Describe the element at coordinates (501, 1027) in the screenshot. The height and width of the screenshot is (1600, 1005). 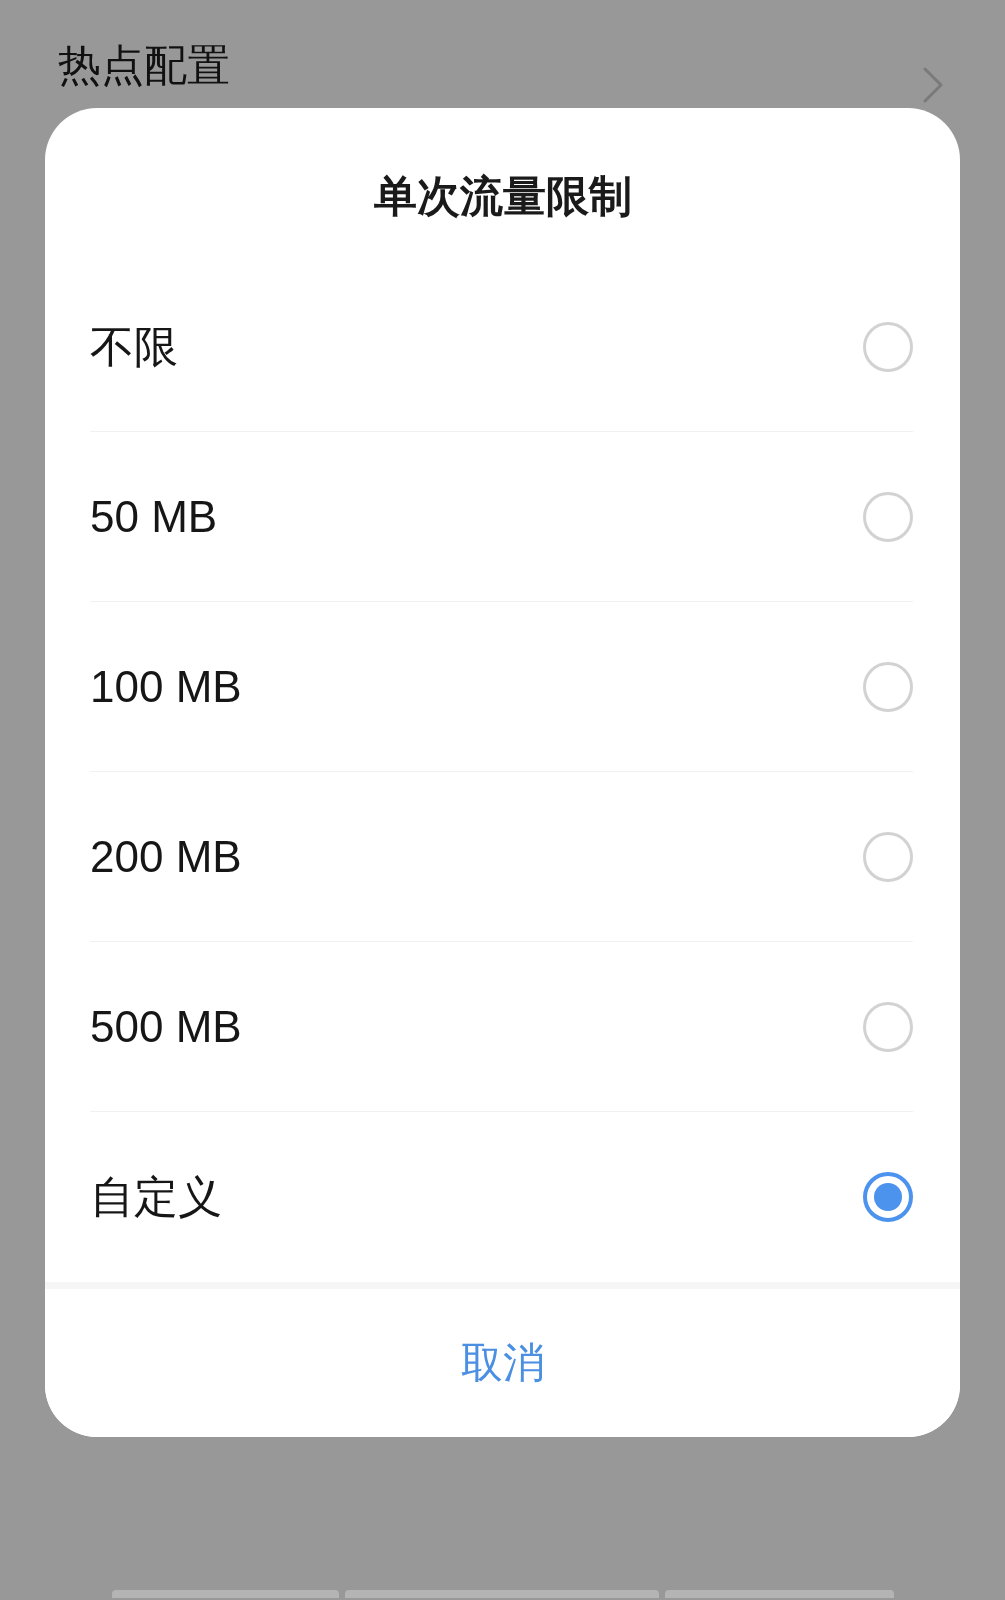
I see `option-item: 500 MB` at that location.